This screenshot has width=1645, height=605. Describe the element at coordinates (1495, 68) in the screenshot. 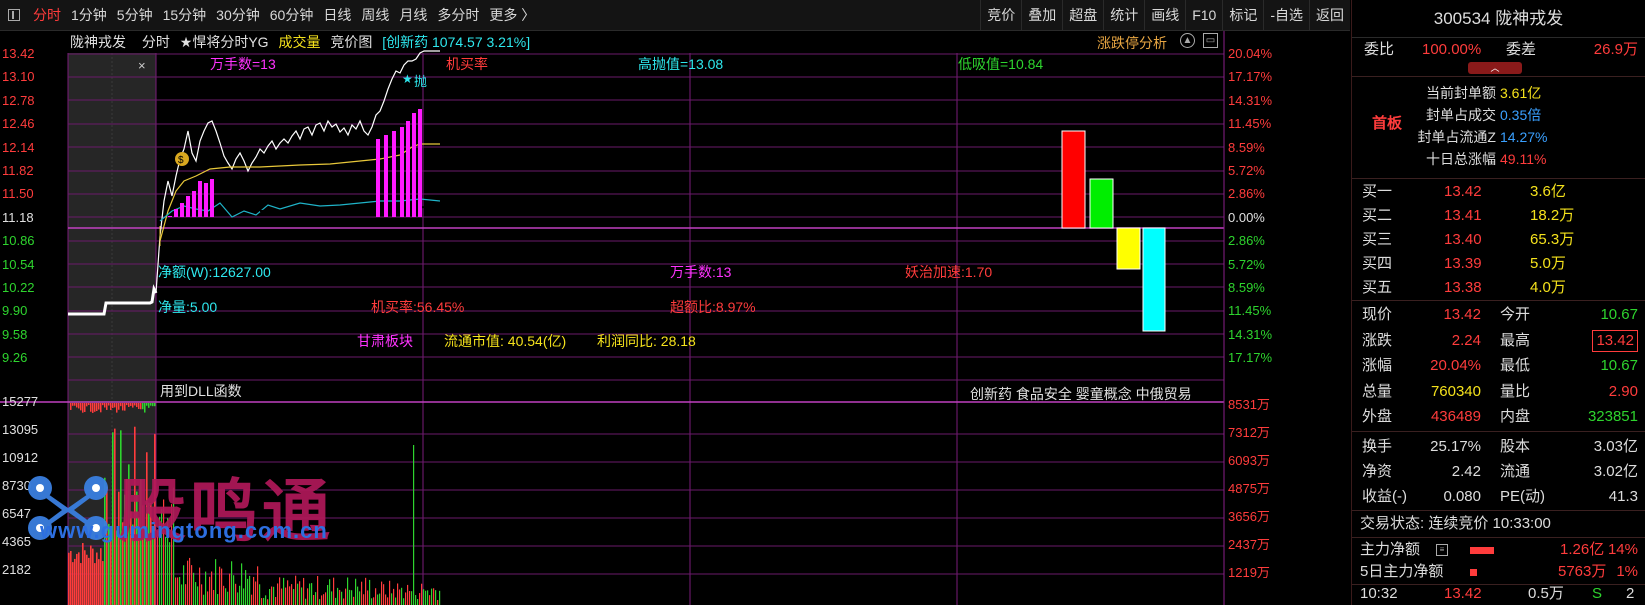

I see `expand-chevron-icon: ︿` at that location.